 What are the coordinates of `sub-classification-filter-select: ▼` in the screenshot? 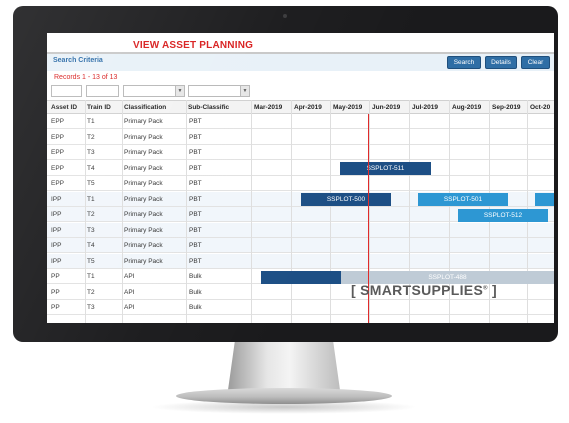 It's located at (219, 91).